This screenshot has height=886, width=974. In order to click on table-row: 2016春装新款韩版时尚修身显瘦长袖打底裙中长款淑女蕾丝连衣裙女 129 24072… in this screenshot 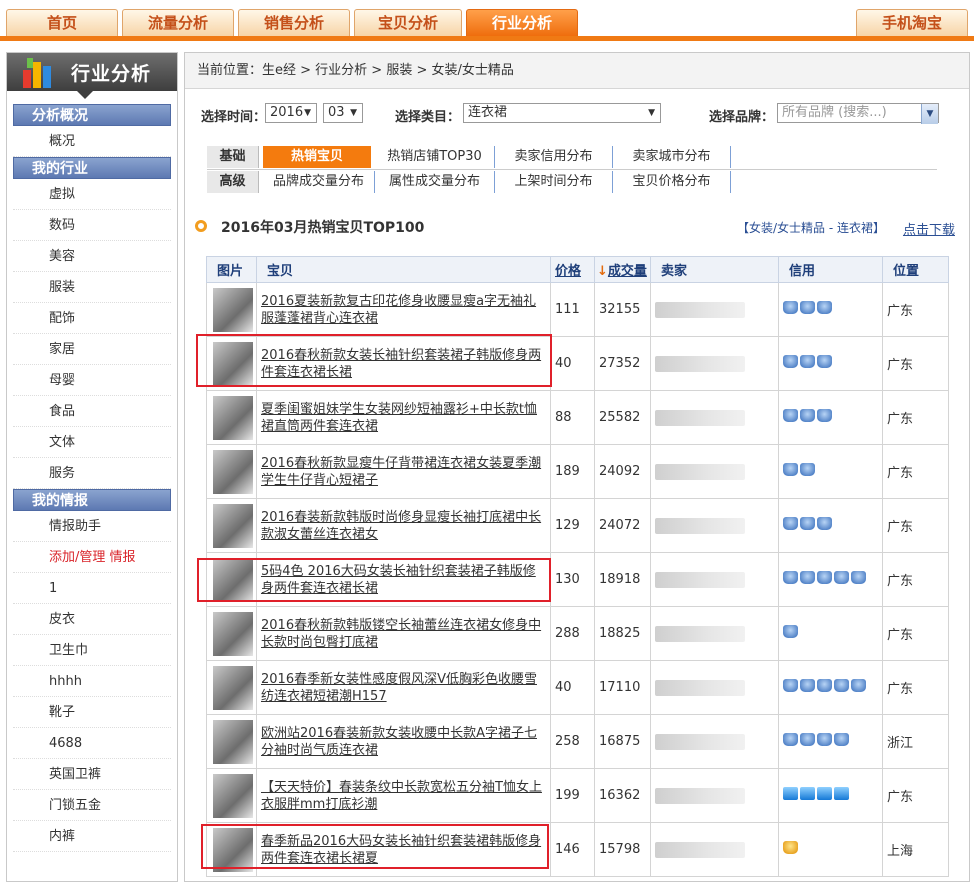, I will do `click(577, 525)`.